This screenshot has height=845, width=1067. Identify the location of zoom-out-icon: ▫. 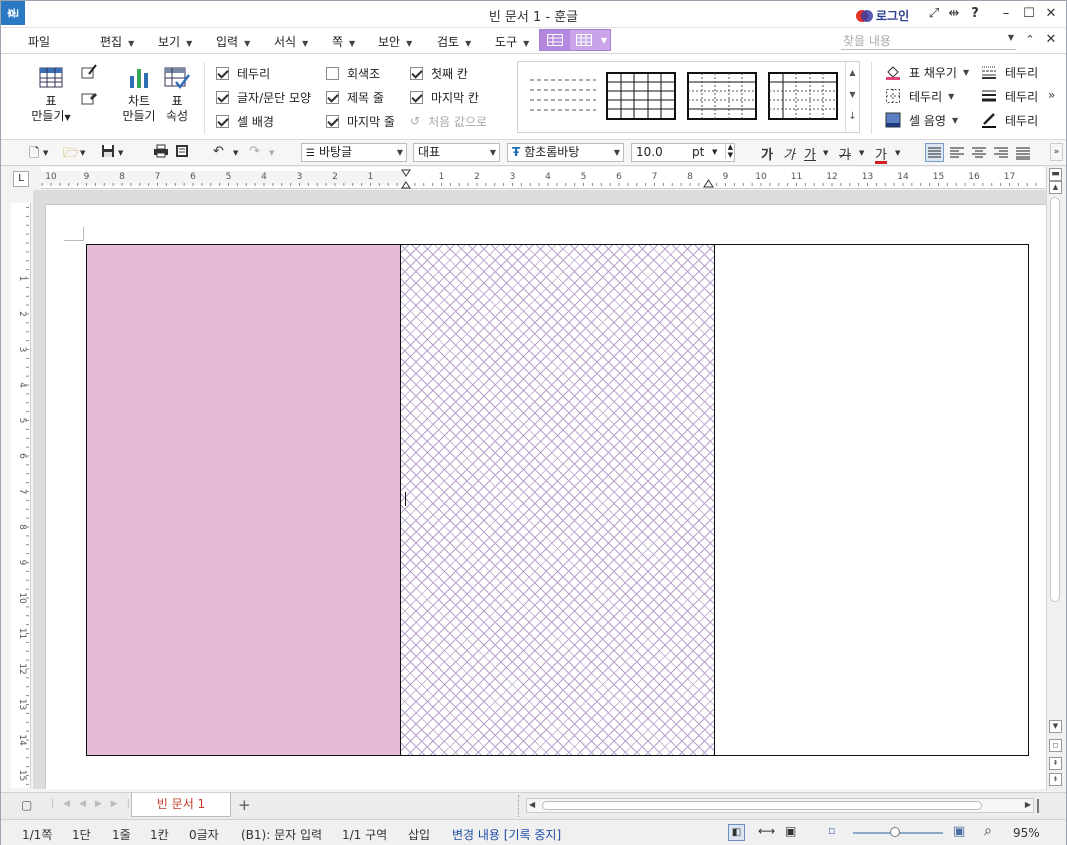
(831, 830).